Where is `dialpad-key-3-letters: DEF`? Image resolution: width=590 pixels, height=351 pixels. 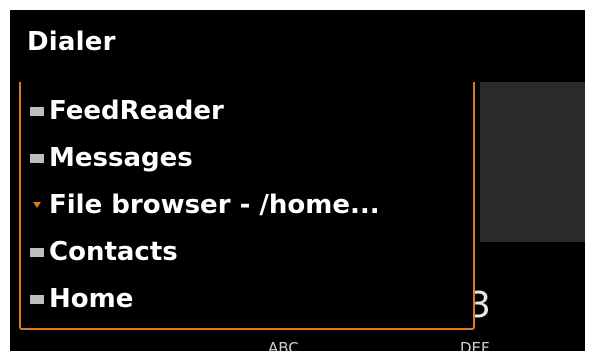 dialpad-key-3-letters: DEF is located at coordinates (475, 345).